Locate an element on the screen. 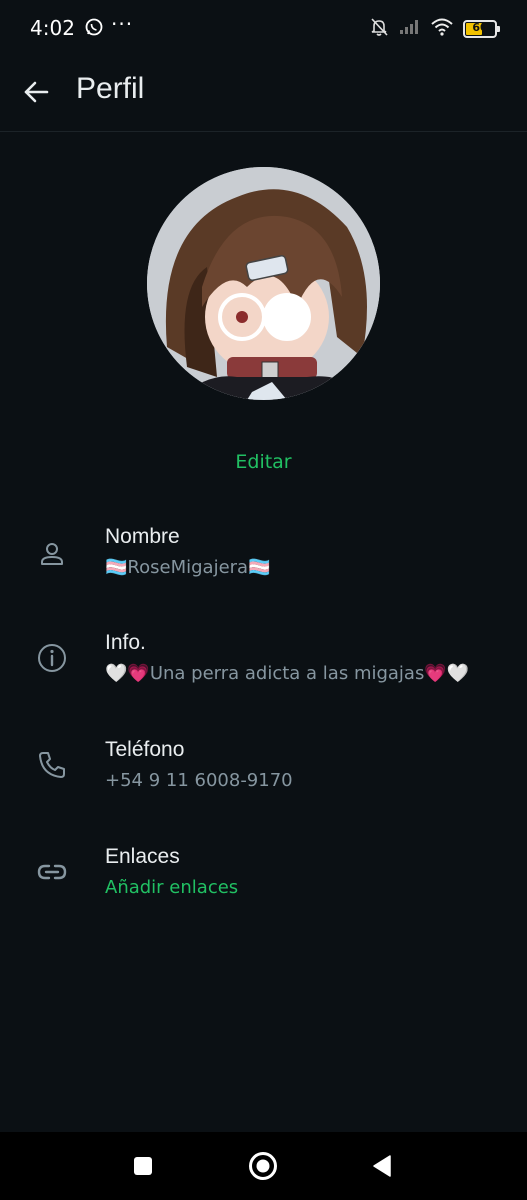 This screenshot has width=527, height=1200. back-triangle-icon is located at coordinates (382, 1166).